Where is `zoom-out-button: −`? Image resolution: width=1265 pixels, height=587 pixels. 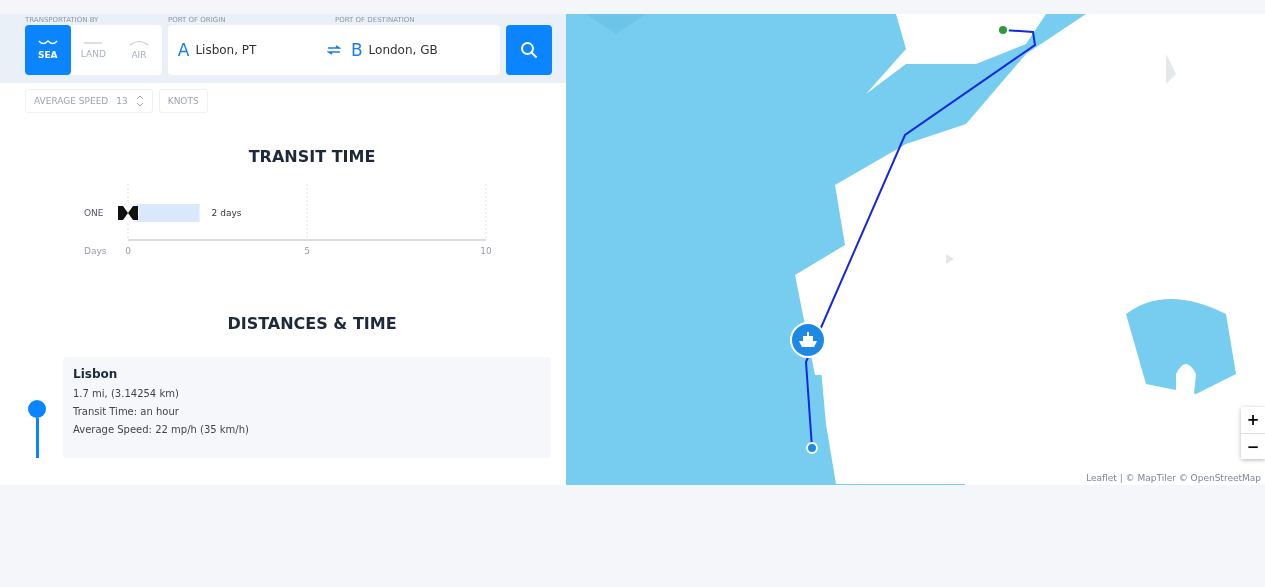 zoom-out-button: − is located at coordinates (1253, 446).